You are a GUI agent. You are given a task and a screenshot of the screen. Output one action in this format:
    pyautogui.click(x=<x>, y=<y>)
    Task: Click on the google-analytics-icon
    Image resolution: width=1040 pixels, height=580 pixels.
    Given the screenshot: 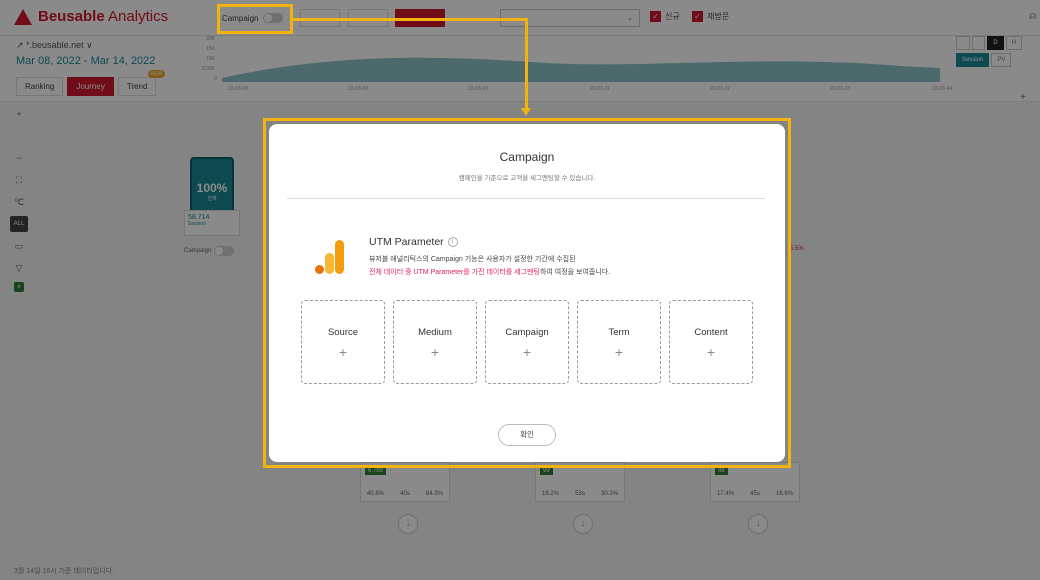 What is the action you would take?
    pyautogui.click(x=329, y=257)
    